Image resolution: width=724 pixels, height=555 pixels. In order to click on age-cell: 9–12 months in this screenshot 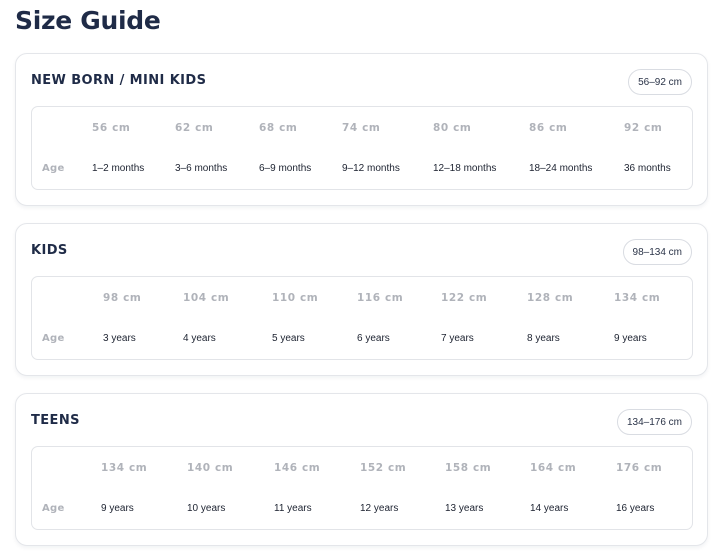, I will do `click(371, 168)`.